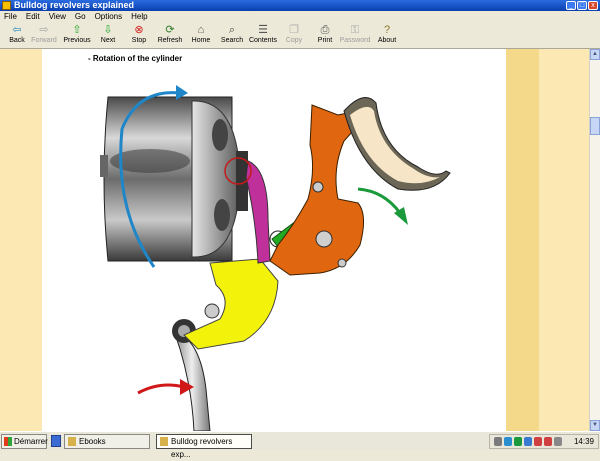  I want to click on forward-arrow-icon: ⇨, so click(44, 30).